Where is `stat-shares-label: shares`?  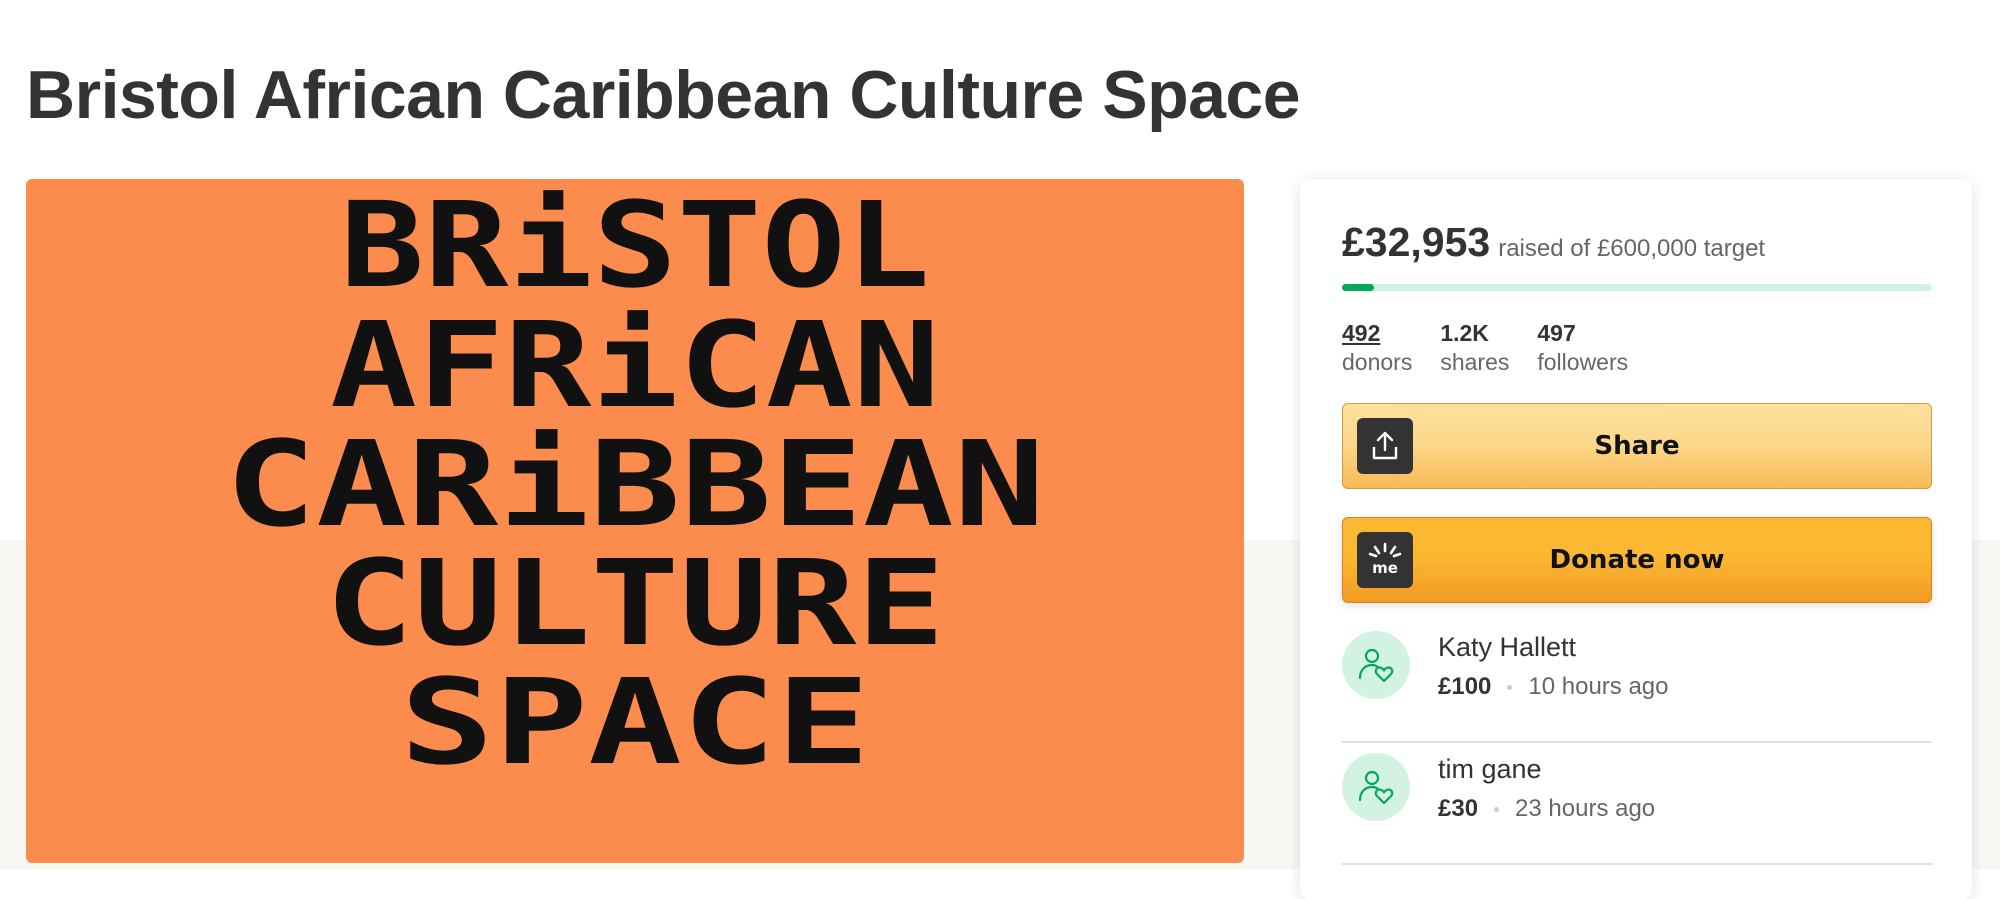
stat-shares-label: shares is located at coordinates (1475, 362).